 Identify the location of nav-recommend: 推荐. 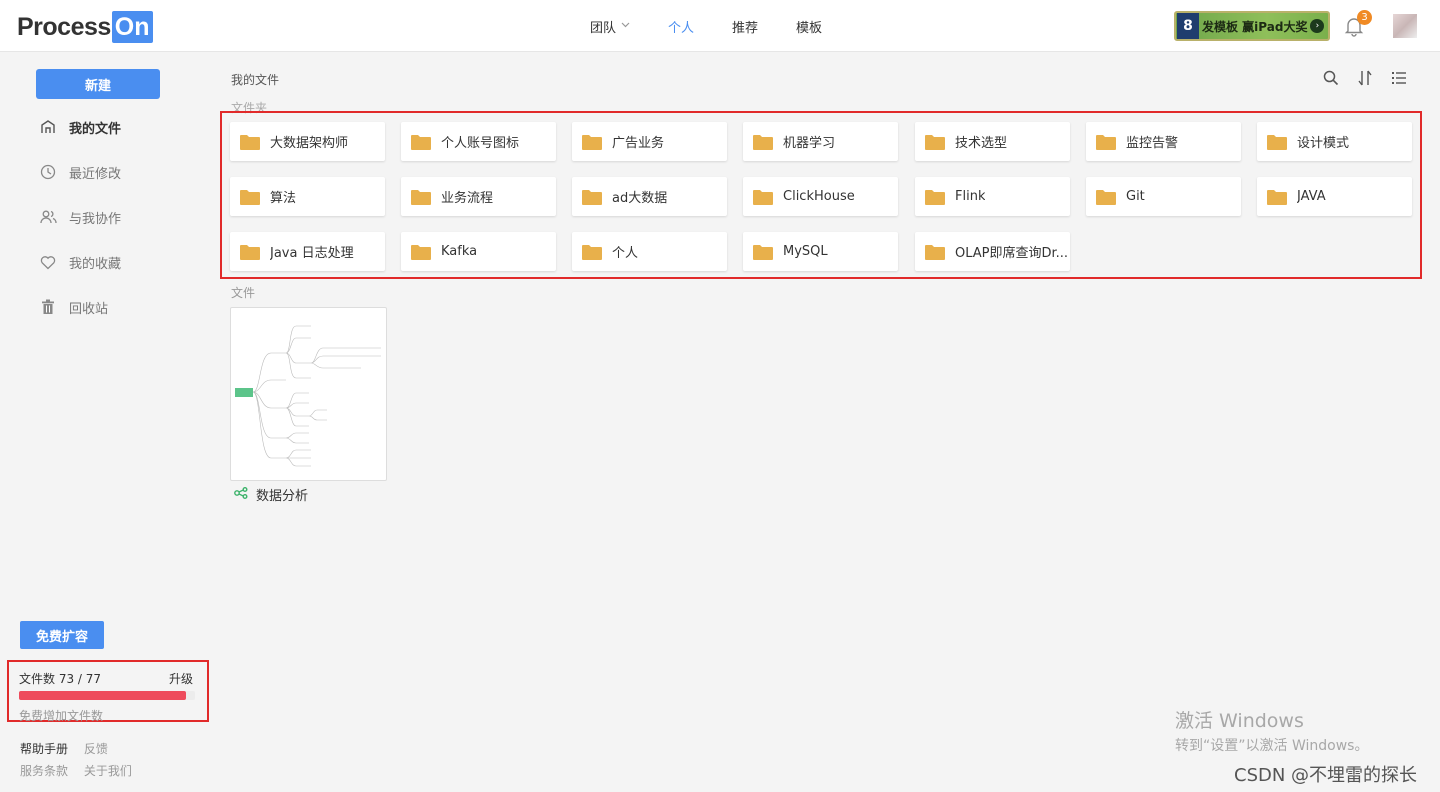
(745, 26).